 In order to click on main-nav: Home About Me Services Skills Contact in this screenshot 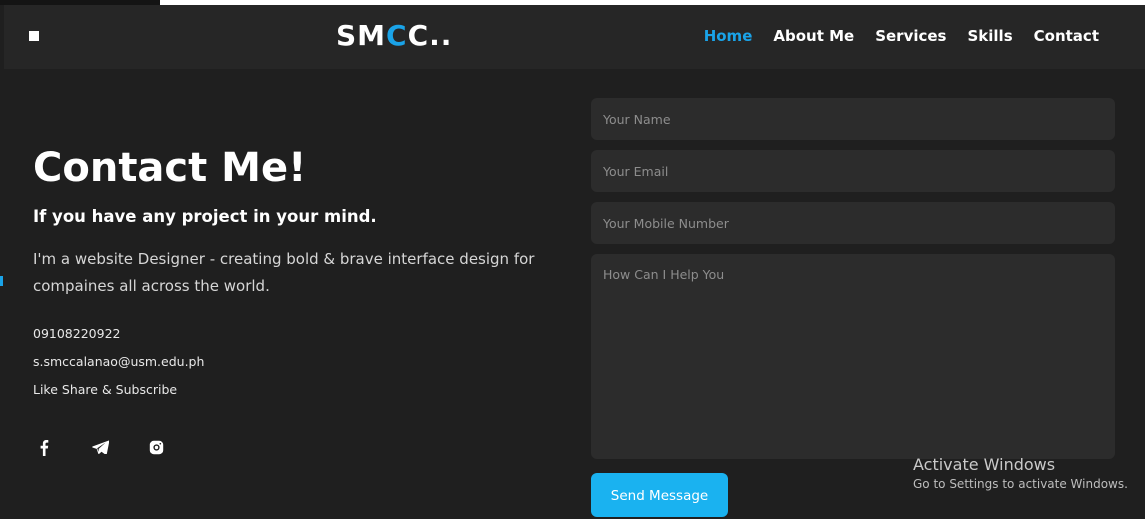, I will do `click(901, 36)`.